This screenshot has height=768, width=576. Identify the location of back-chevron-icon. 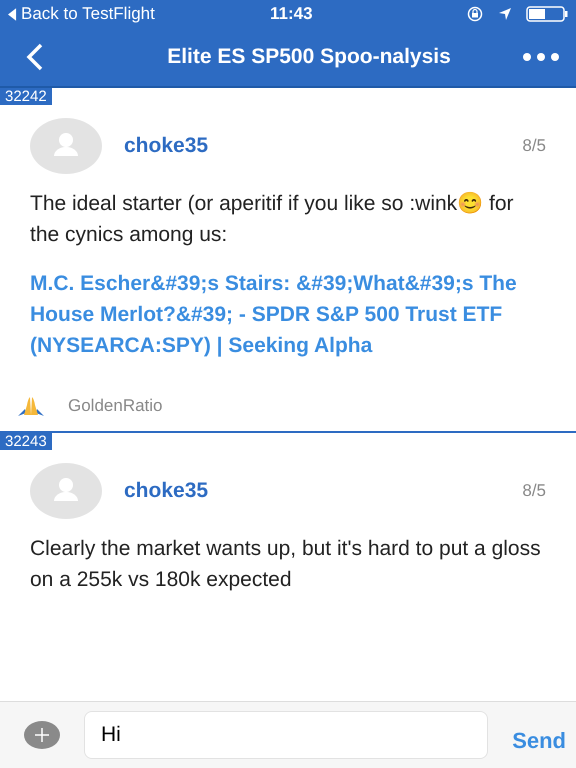
(35, 57).